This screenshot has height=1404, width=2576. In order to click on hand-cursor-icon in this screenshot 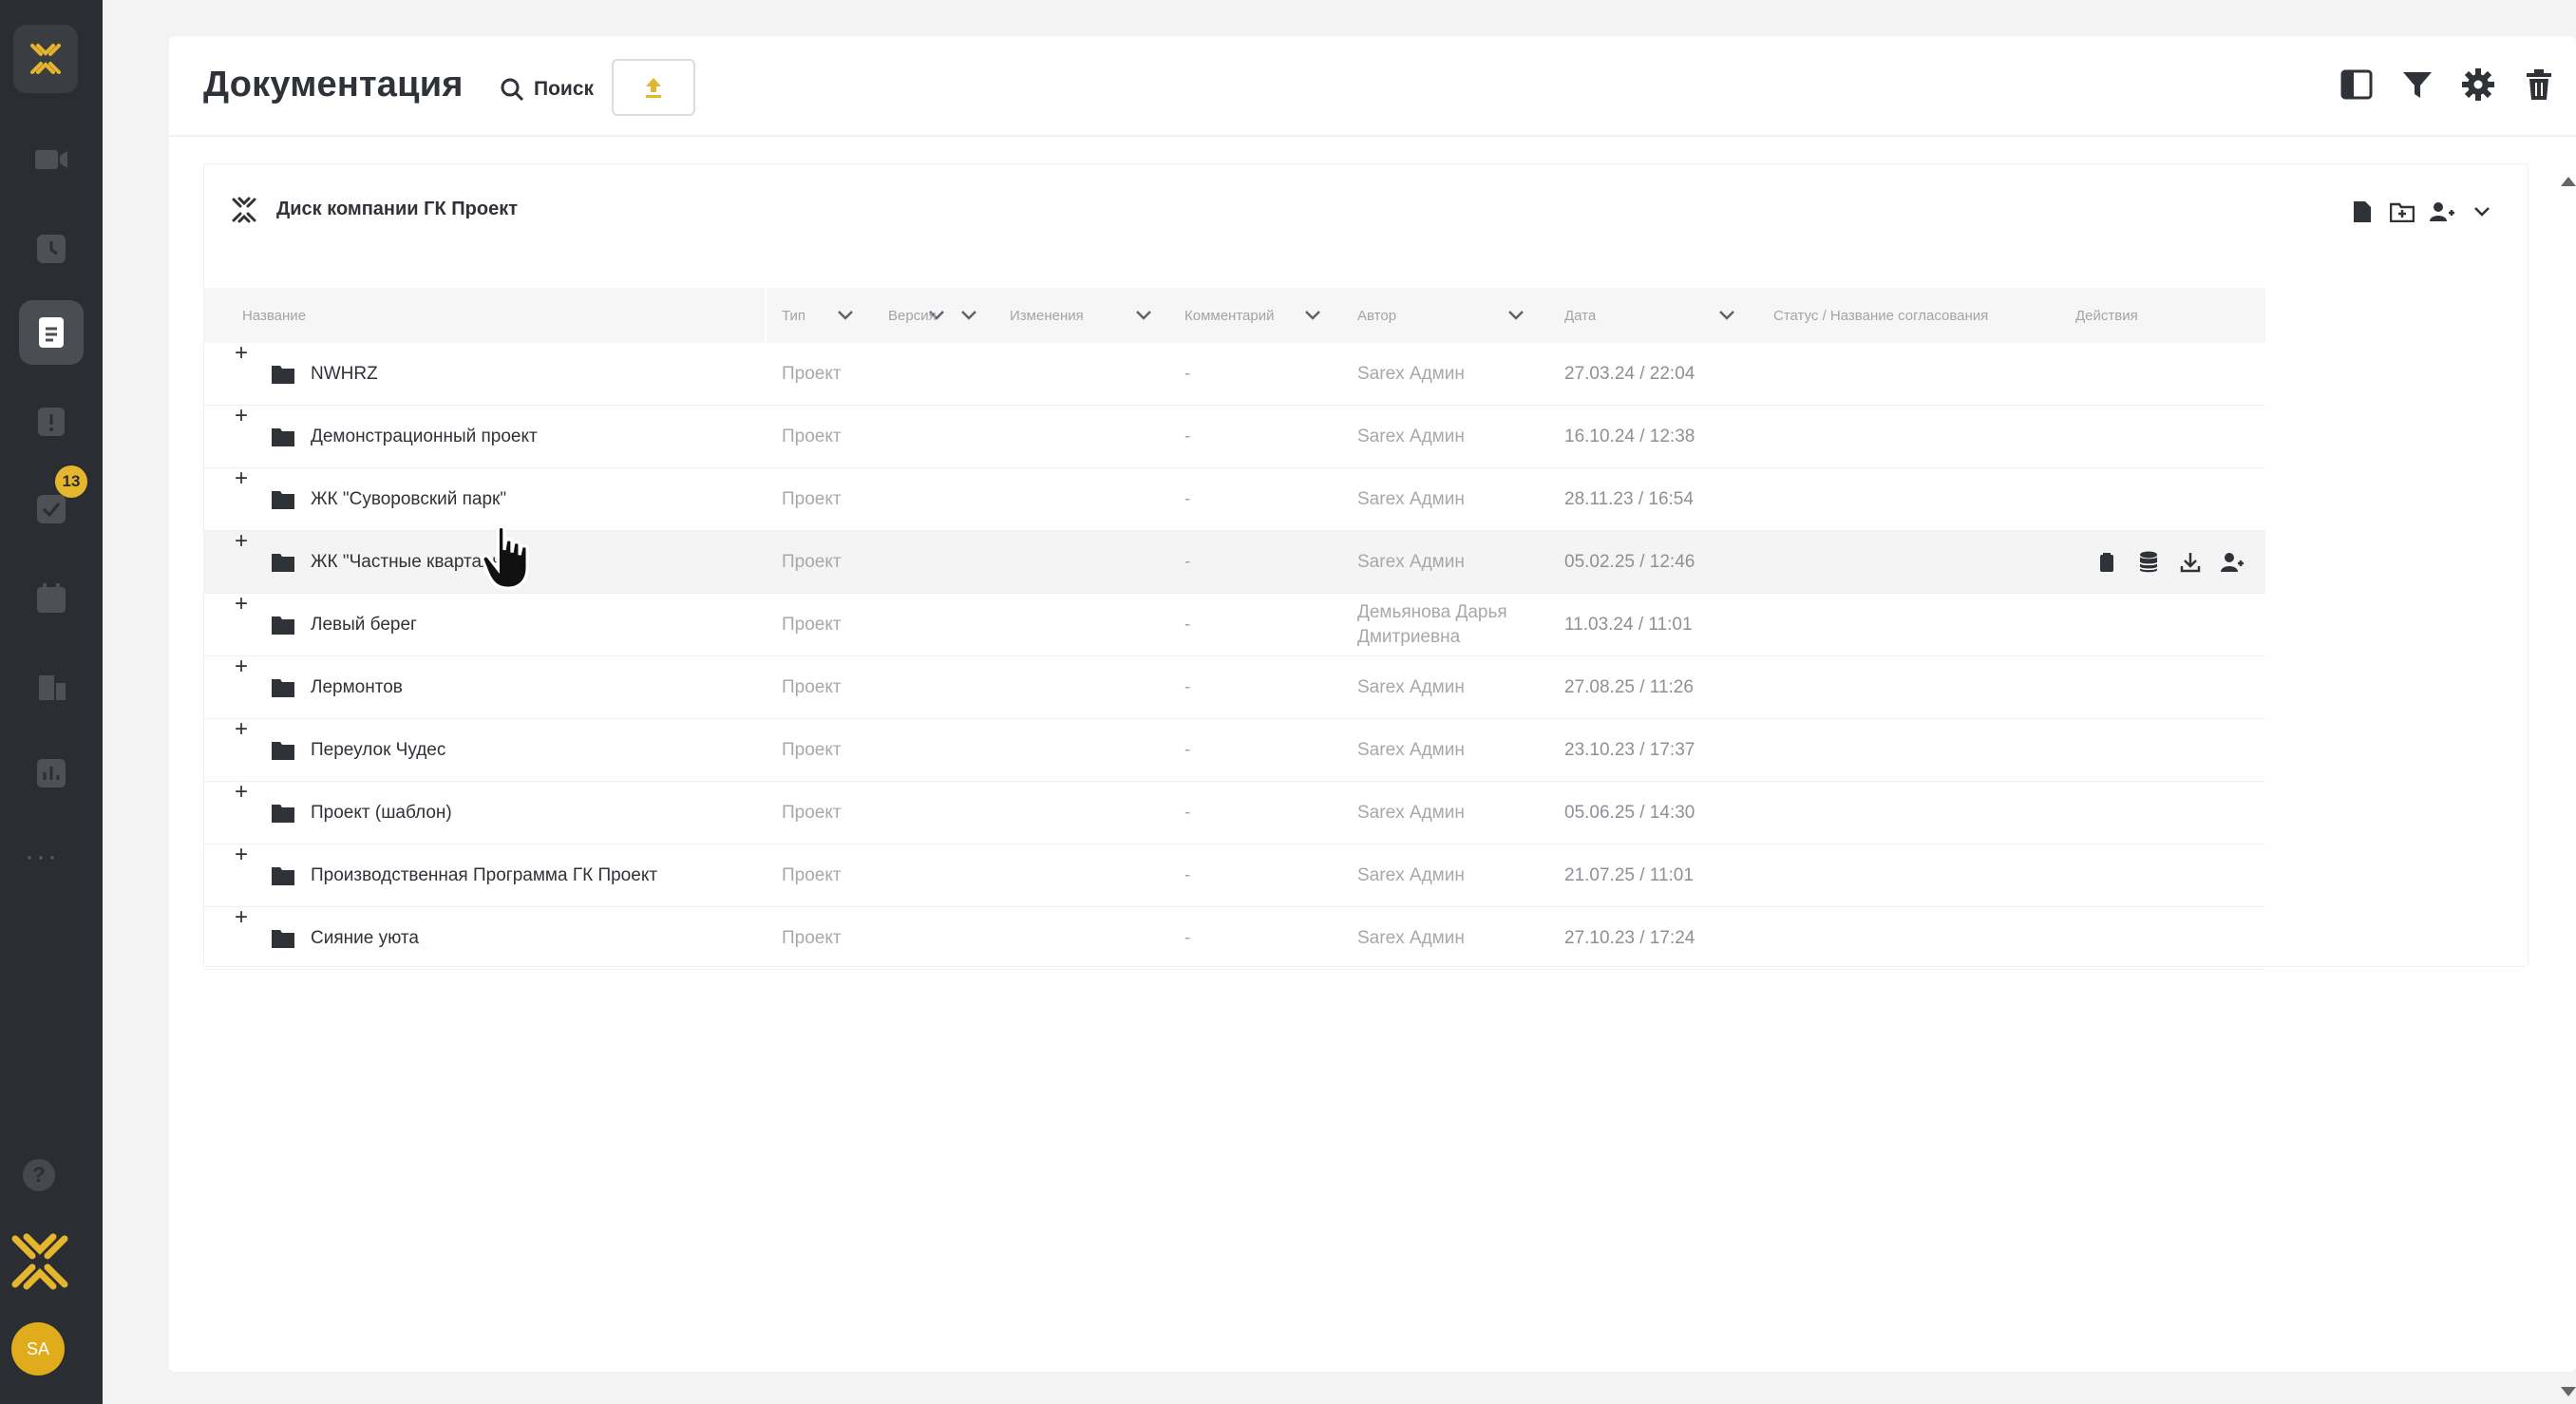, I will do `click(505, 557)`.